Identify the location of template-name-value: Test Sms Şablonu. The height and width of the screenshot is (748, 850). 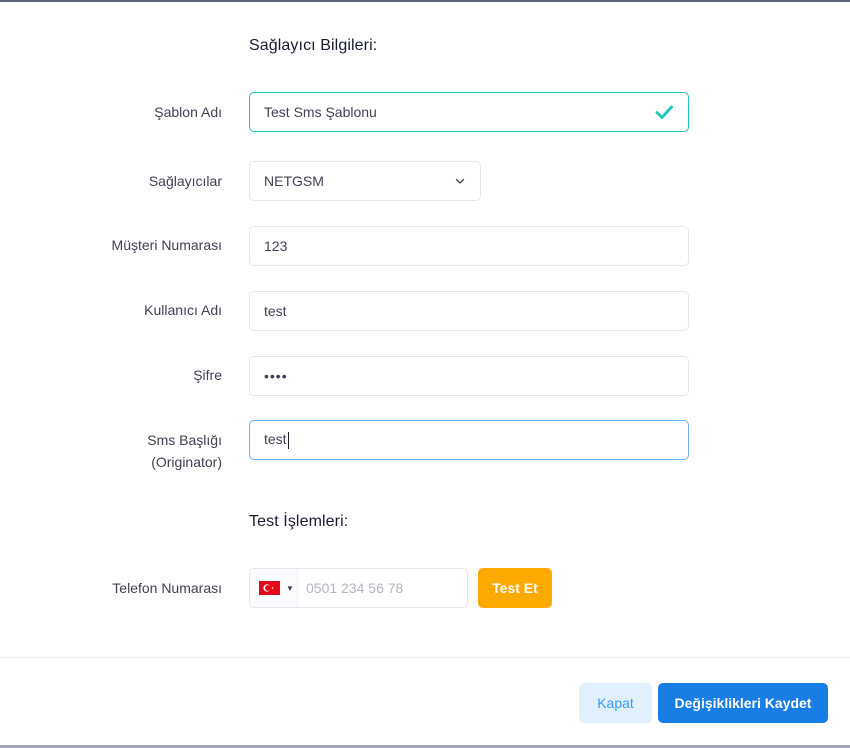
(320, 112).